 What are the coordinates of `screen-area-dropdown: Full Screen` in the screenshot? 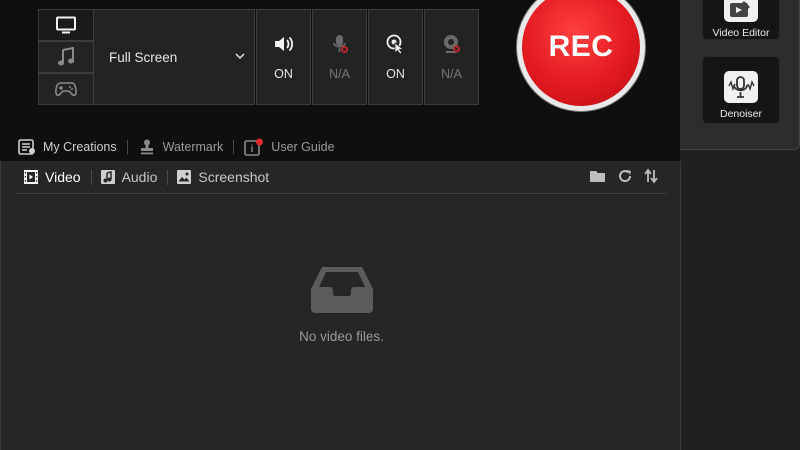 It's located at (174, 57).